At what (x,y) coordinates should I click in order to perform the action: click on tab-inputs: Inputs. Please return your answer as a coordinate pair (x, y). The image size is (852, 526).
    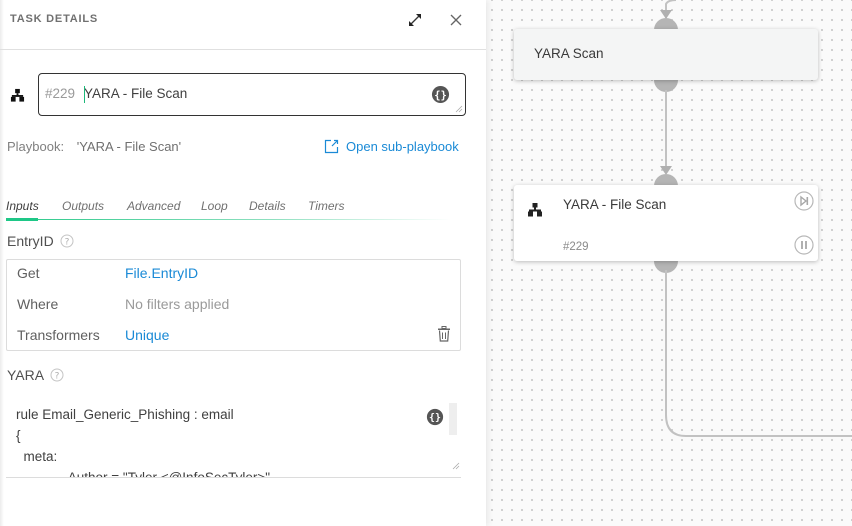
    Looking at the image, I should click on (22, 206).